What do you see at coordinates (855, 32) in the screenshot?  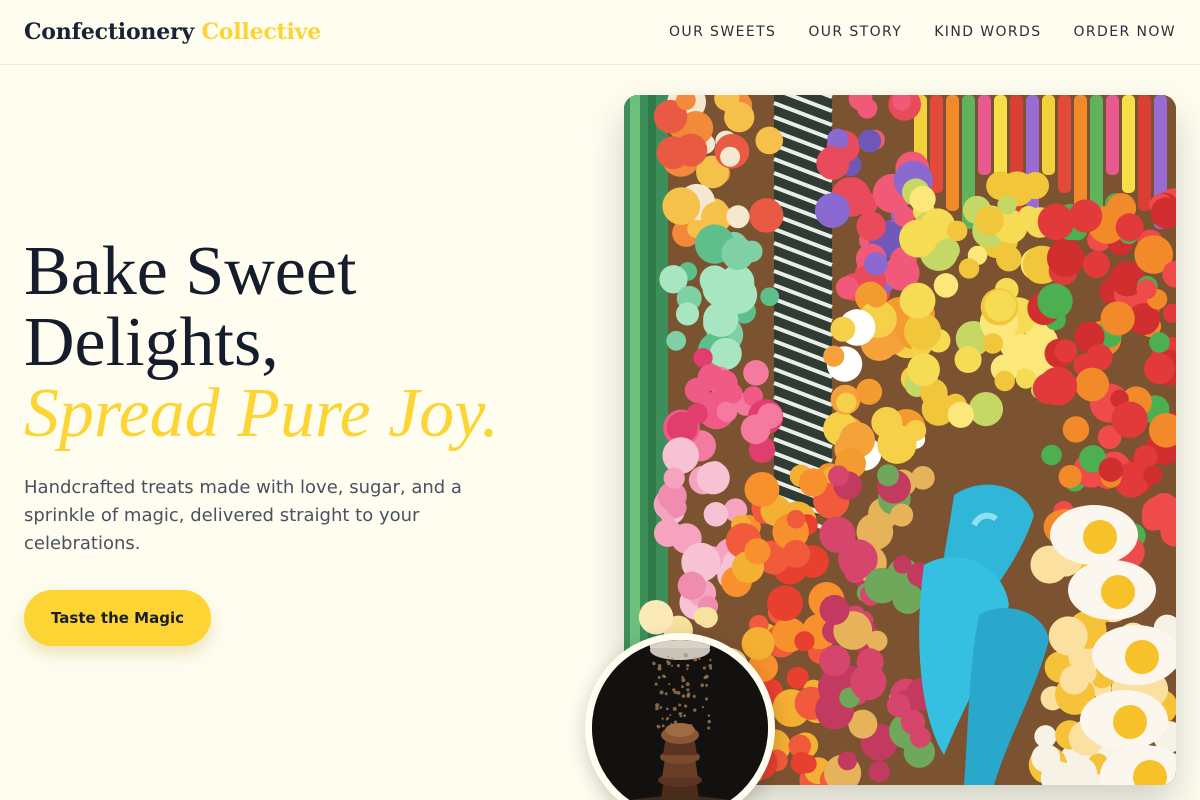 I see `nav-link-our-story: OUR STORY` at bounding box center [855, 32].